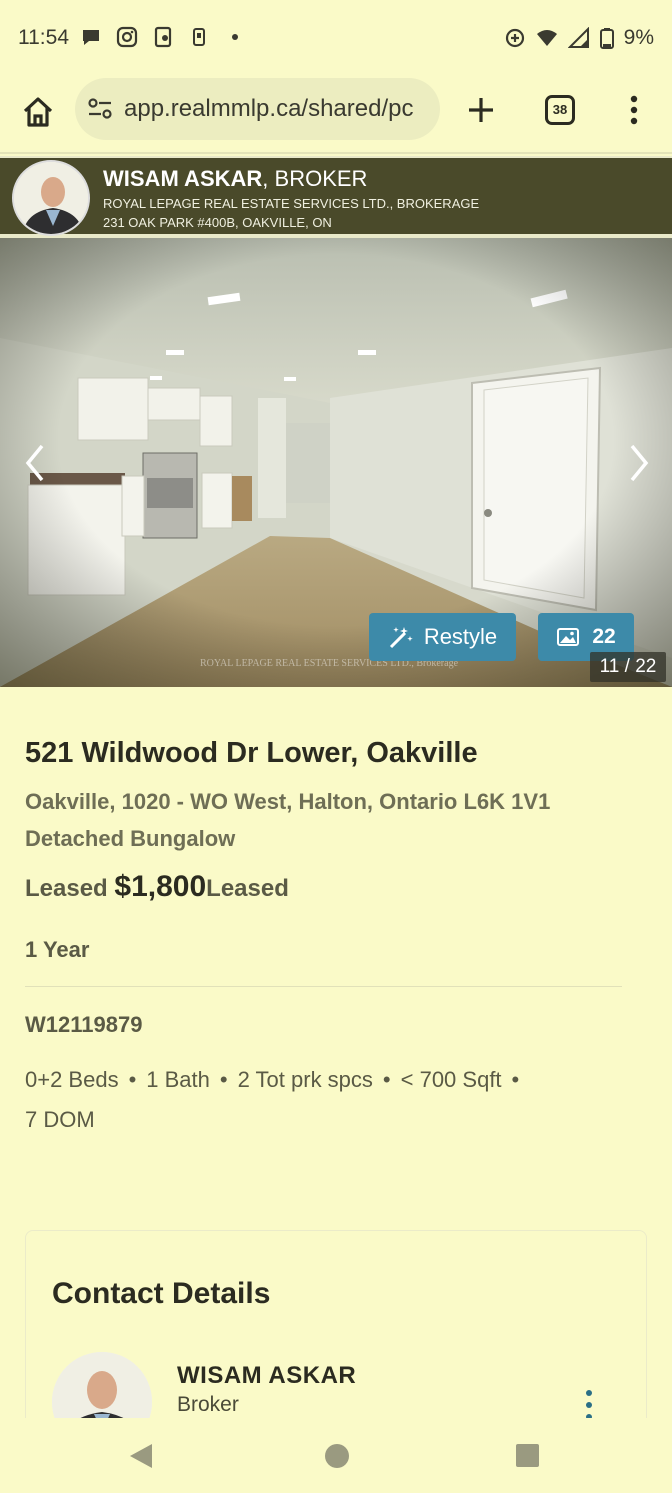 The image size is (672, 1493). I want to click on browser-toolbar: app.realmmlp.ca/shared/pc 38, so click(336, 114).